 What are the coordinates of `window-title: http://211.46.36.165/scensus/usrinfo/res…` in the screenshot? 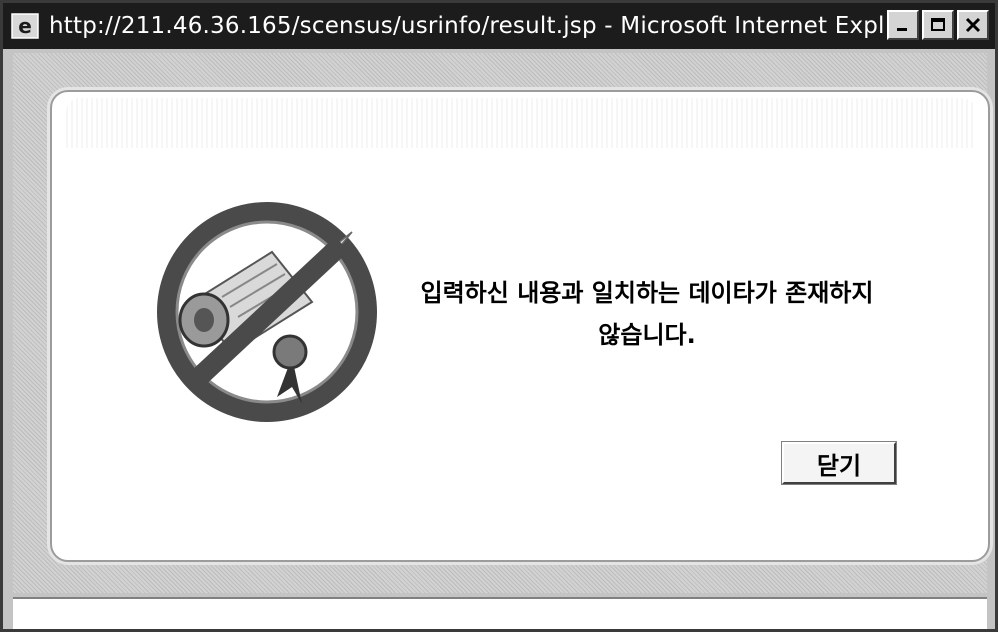 It's located at (474, 26).